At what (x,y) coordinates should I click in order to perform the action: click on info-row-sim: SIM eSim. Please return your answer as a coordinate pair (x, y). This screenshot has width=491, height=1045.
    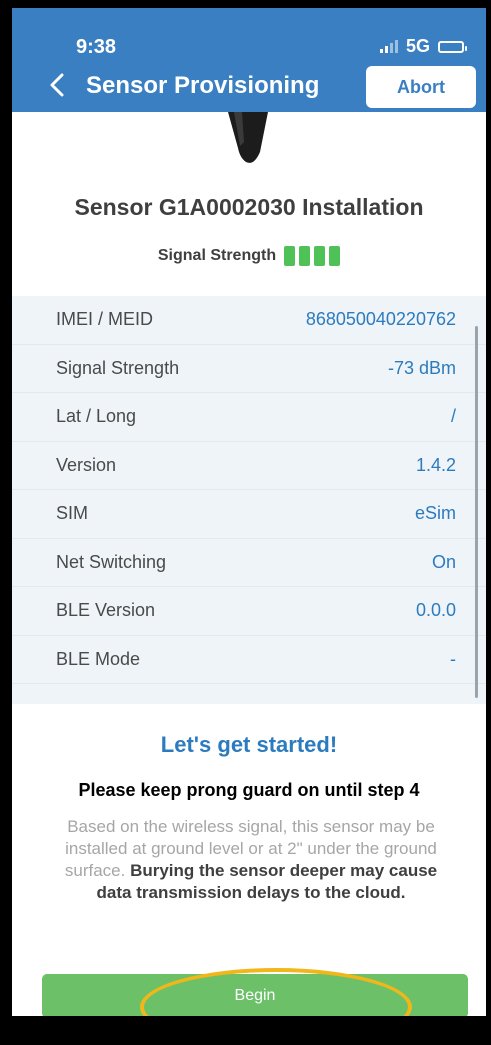
    Looking at the image, I should click on (249, 514).